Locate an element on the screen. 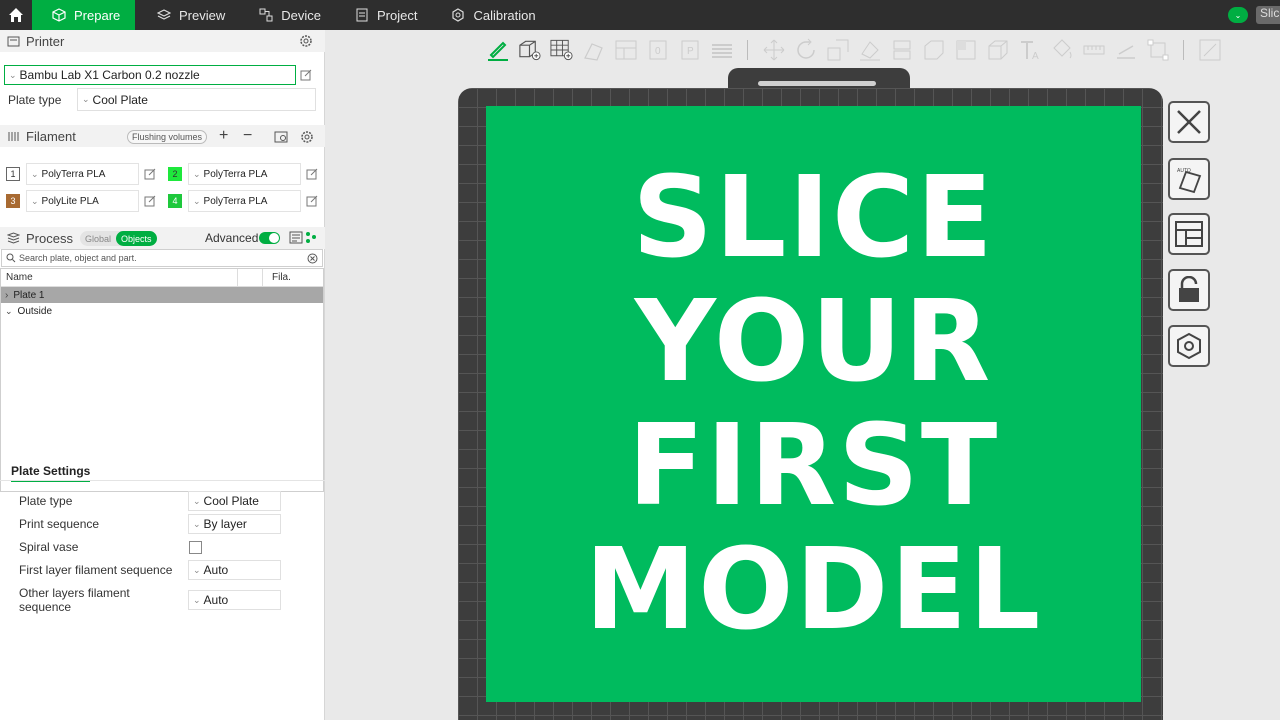  support-paint-tool is located at coordinates (1125, 50).